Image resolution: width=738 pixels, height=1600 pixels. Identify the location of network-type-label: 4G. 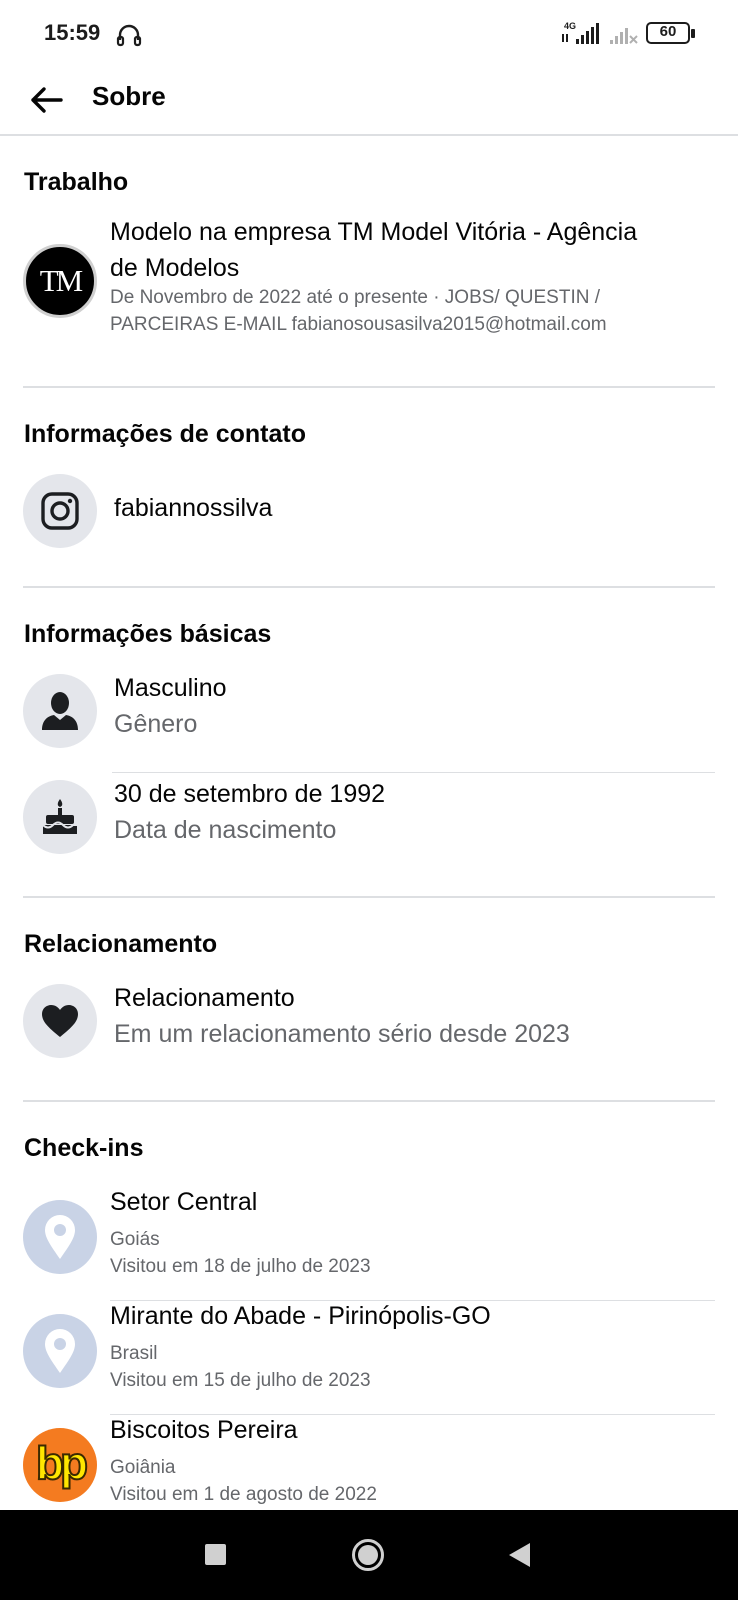
(570, 26).